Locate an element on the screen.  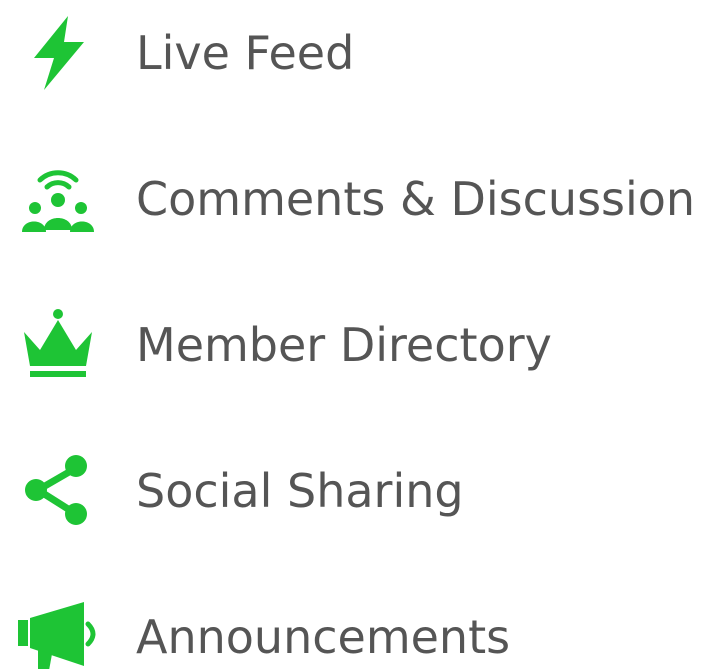
feature-item-comments-discussion: Comments & Discussion is located at coordinates (352, 199).